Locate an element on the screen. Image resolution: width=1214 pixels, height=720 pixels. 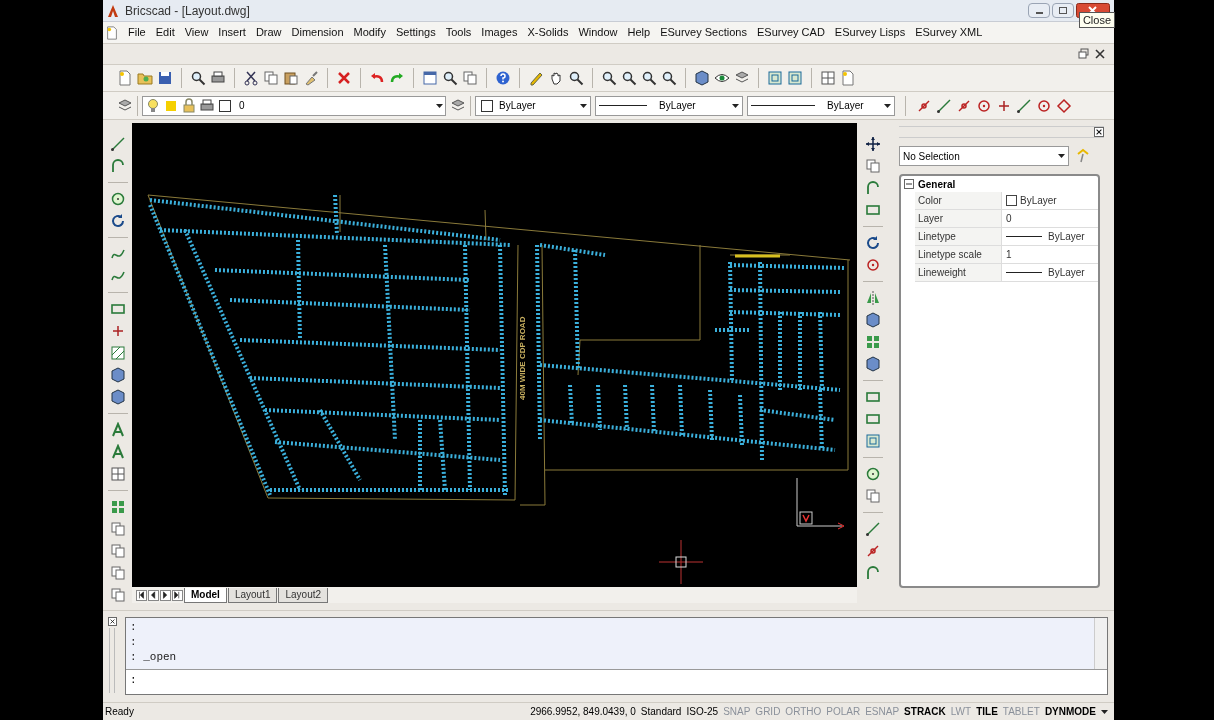
midpoint-snap-icon is located at coordinates (944, 105).